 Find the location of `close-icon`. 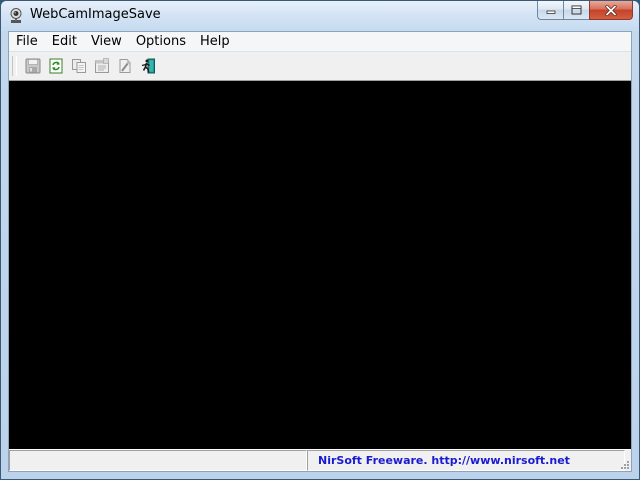

close-icon is located at coordinates (611, 10).